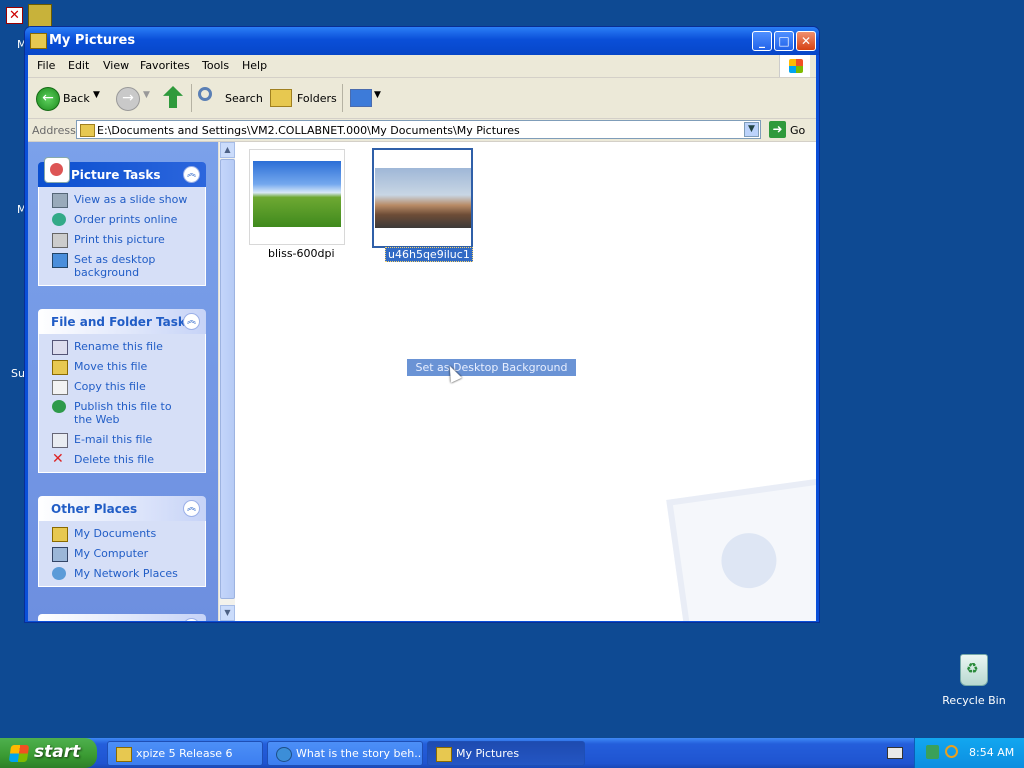 The height and width of the screenshot is (768, 1024). I want to click on place-my-computer: My Computer, so click(122, 554).